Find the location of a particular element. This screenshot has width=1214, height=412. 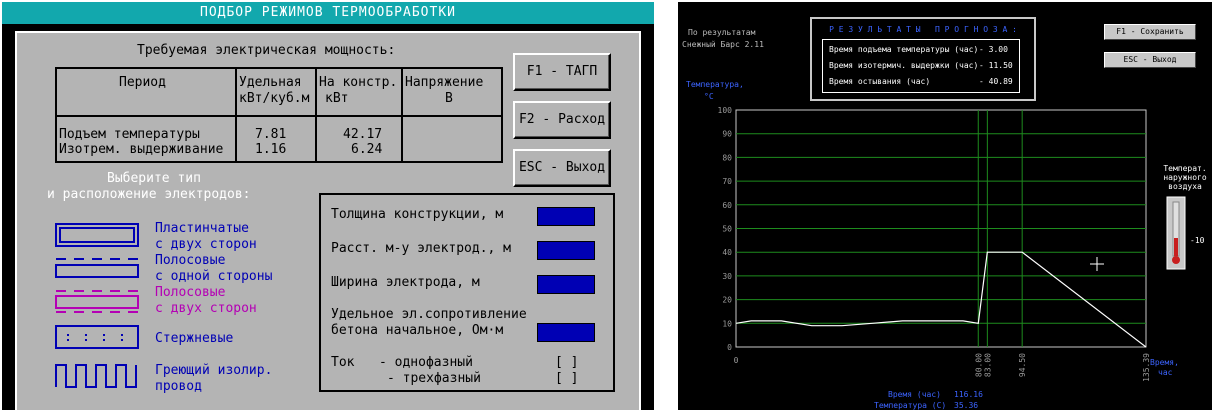

electrode-rod-label: Стержневые is located at coordinates (194, 338).